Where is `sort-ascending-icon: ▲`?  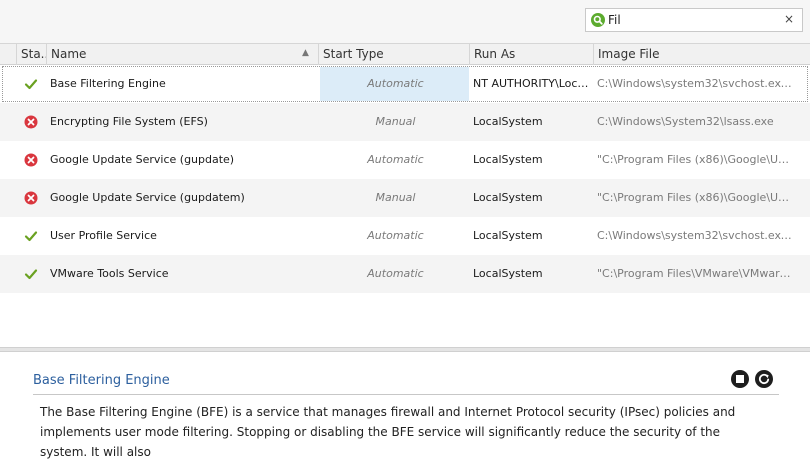
sort-ascending-icon: ▲ is located at coordinates (305, 53).